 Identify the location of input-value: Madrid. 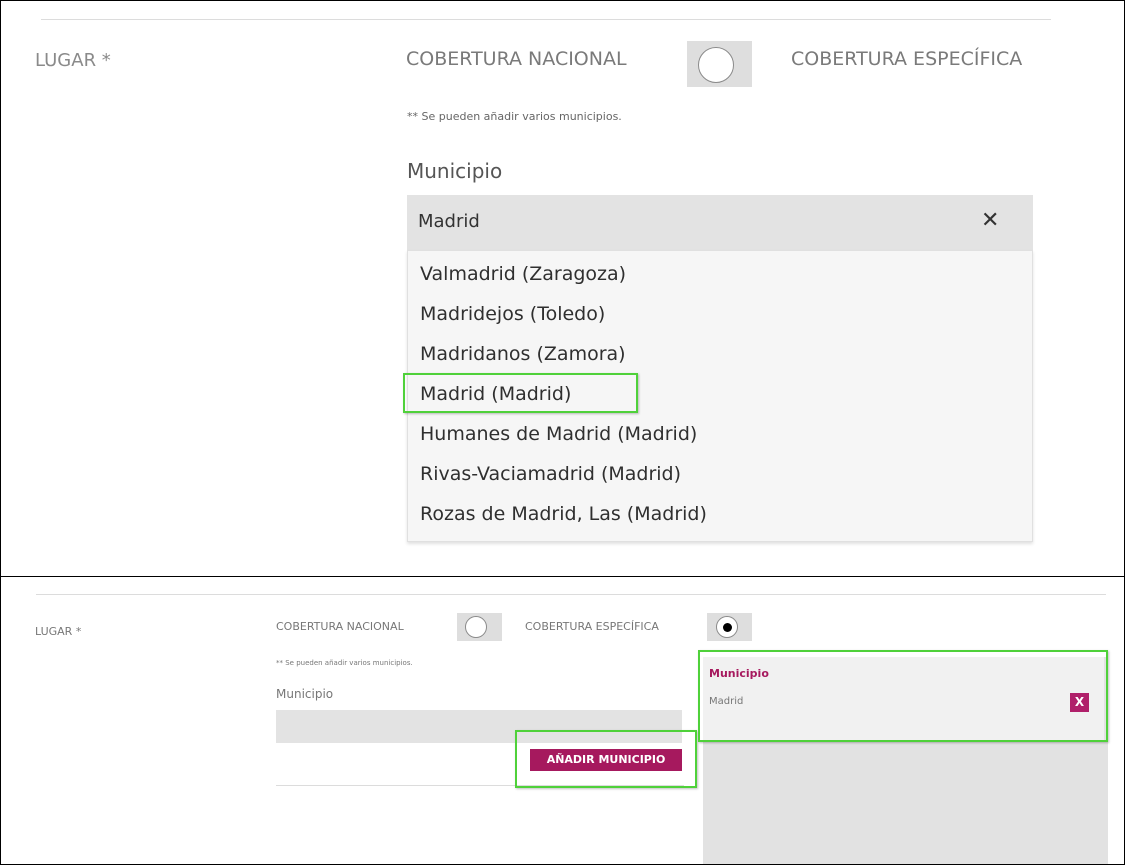
(449, 221).